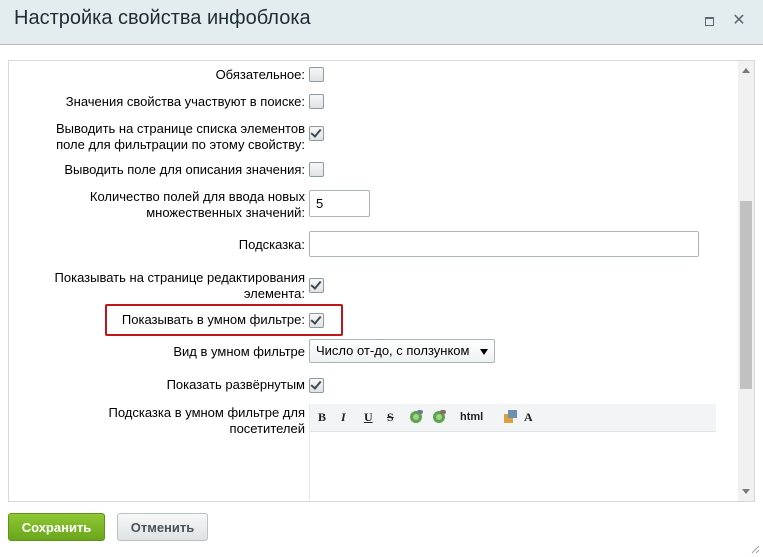 The width and height of the screenshot is (763, 557). Describe the element at coordinates (739, 21) in the screenshot. I see `close-icon: ✕` at that location.